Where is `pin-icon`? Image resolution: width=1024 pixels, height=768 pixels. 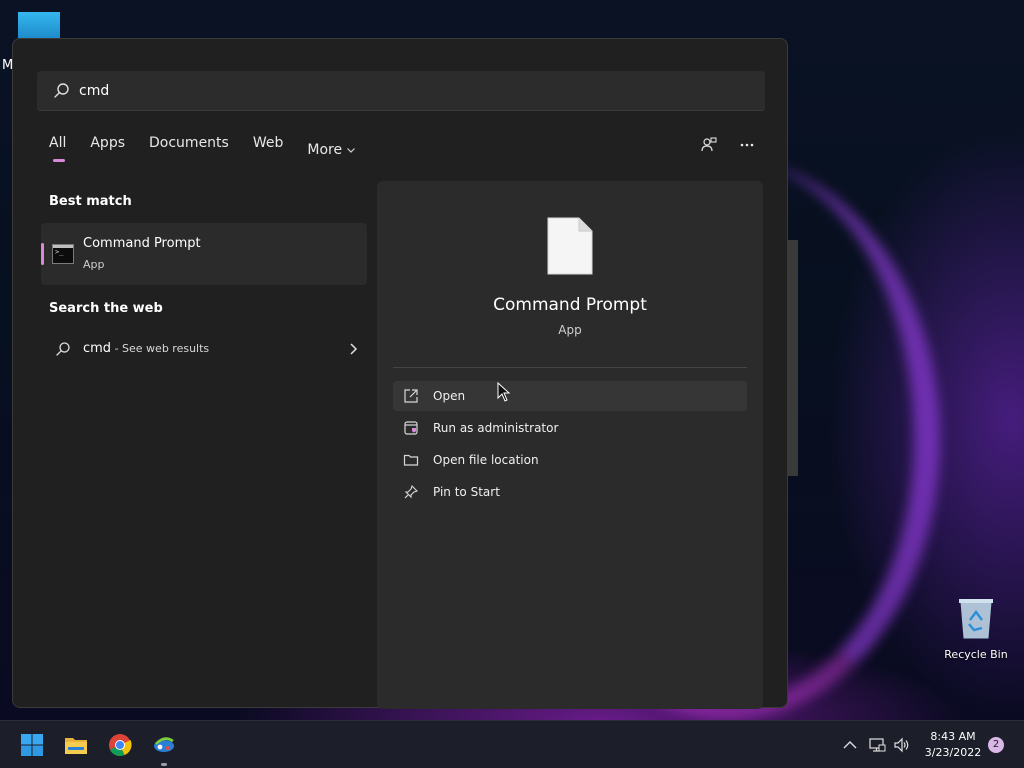
pin-icon is located at coordinates (411, 491).